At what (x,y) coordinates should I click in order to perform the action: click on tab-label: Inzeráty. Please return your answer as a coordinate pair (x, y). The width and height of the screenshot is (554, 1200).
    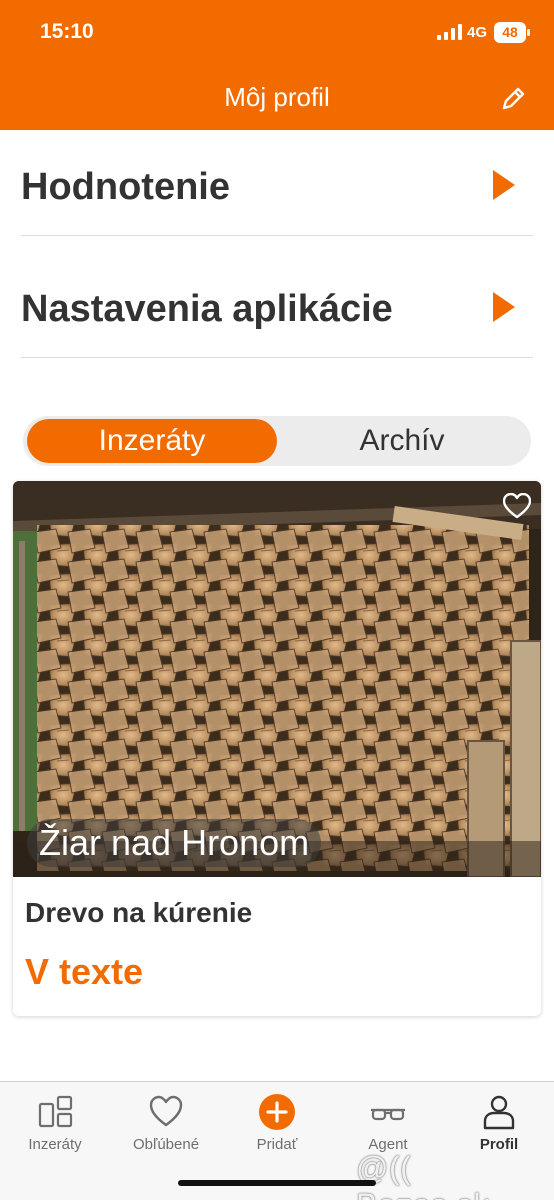
    Looking at the image, I should click on (55, 1144).